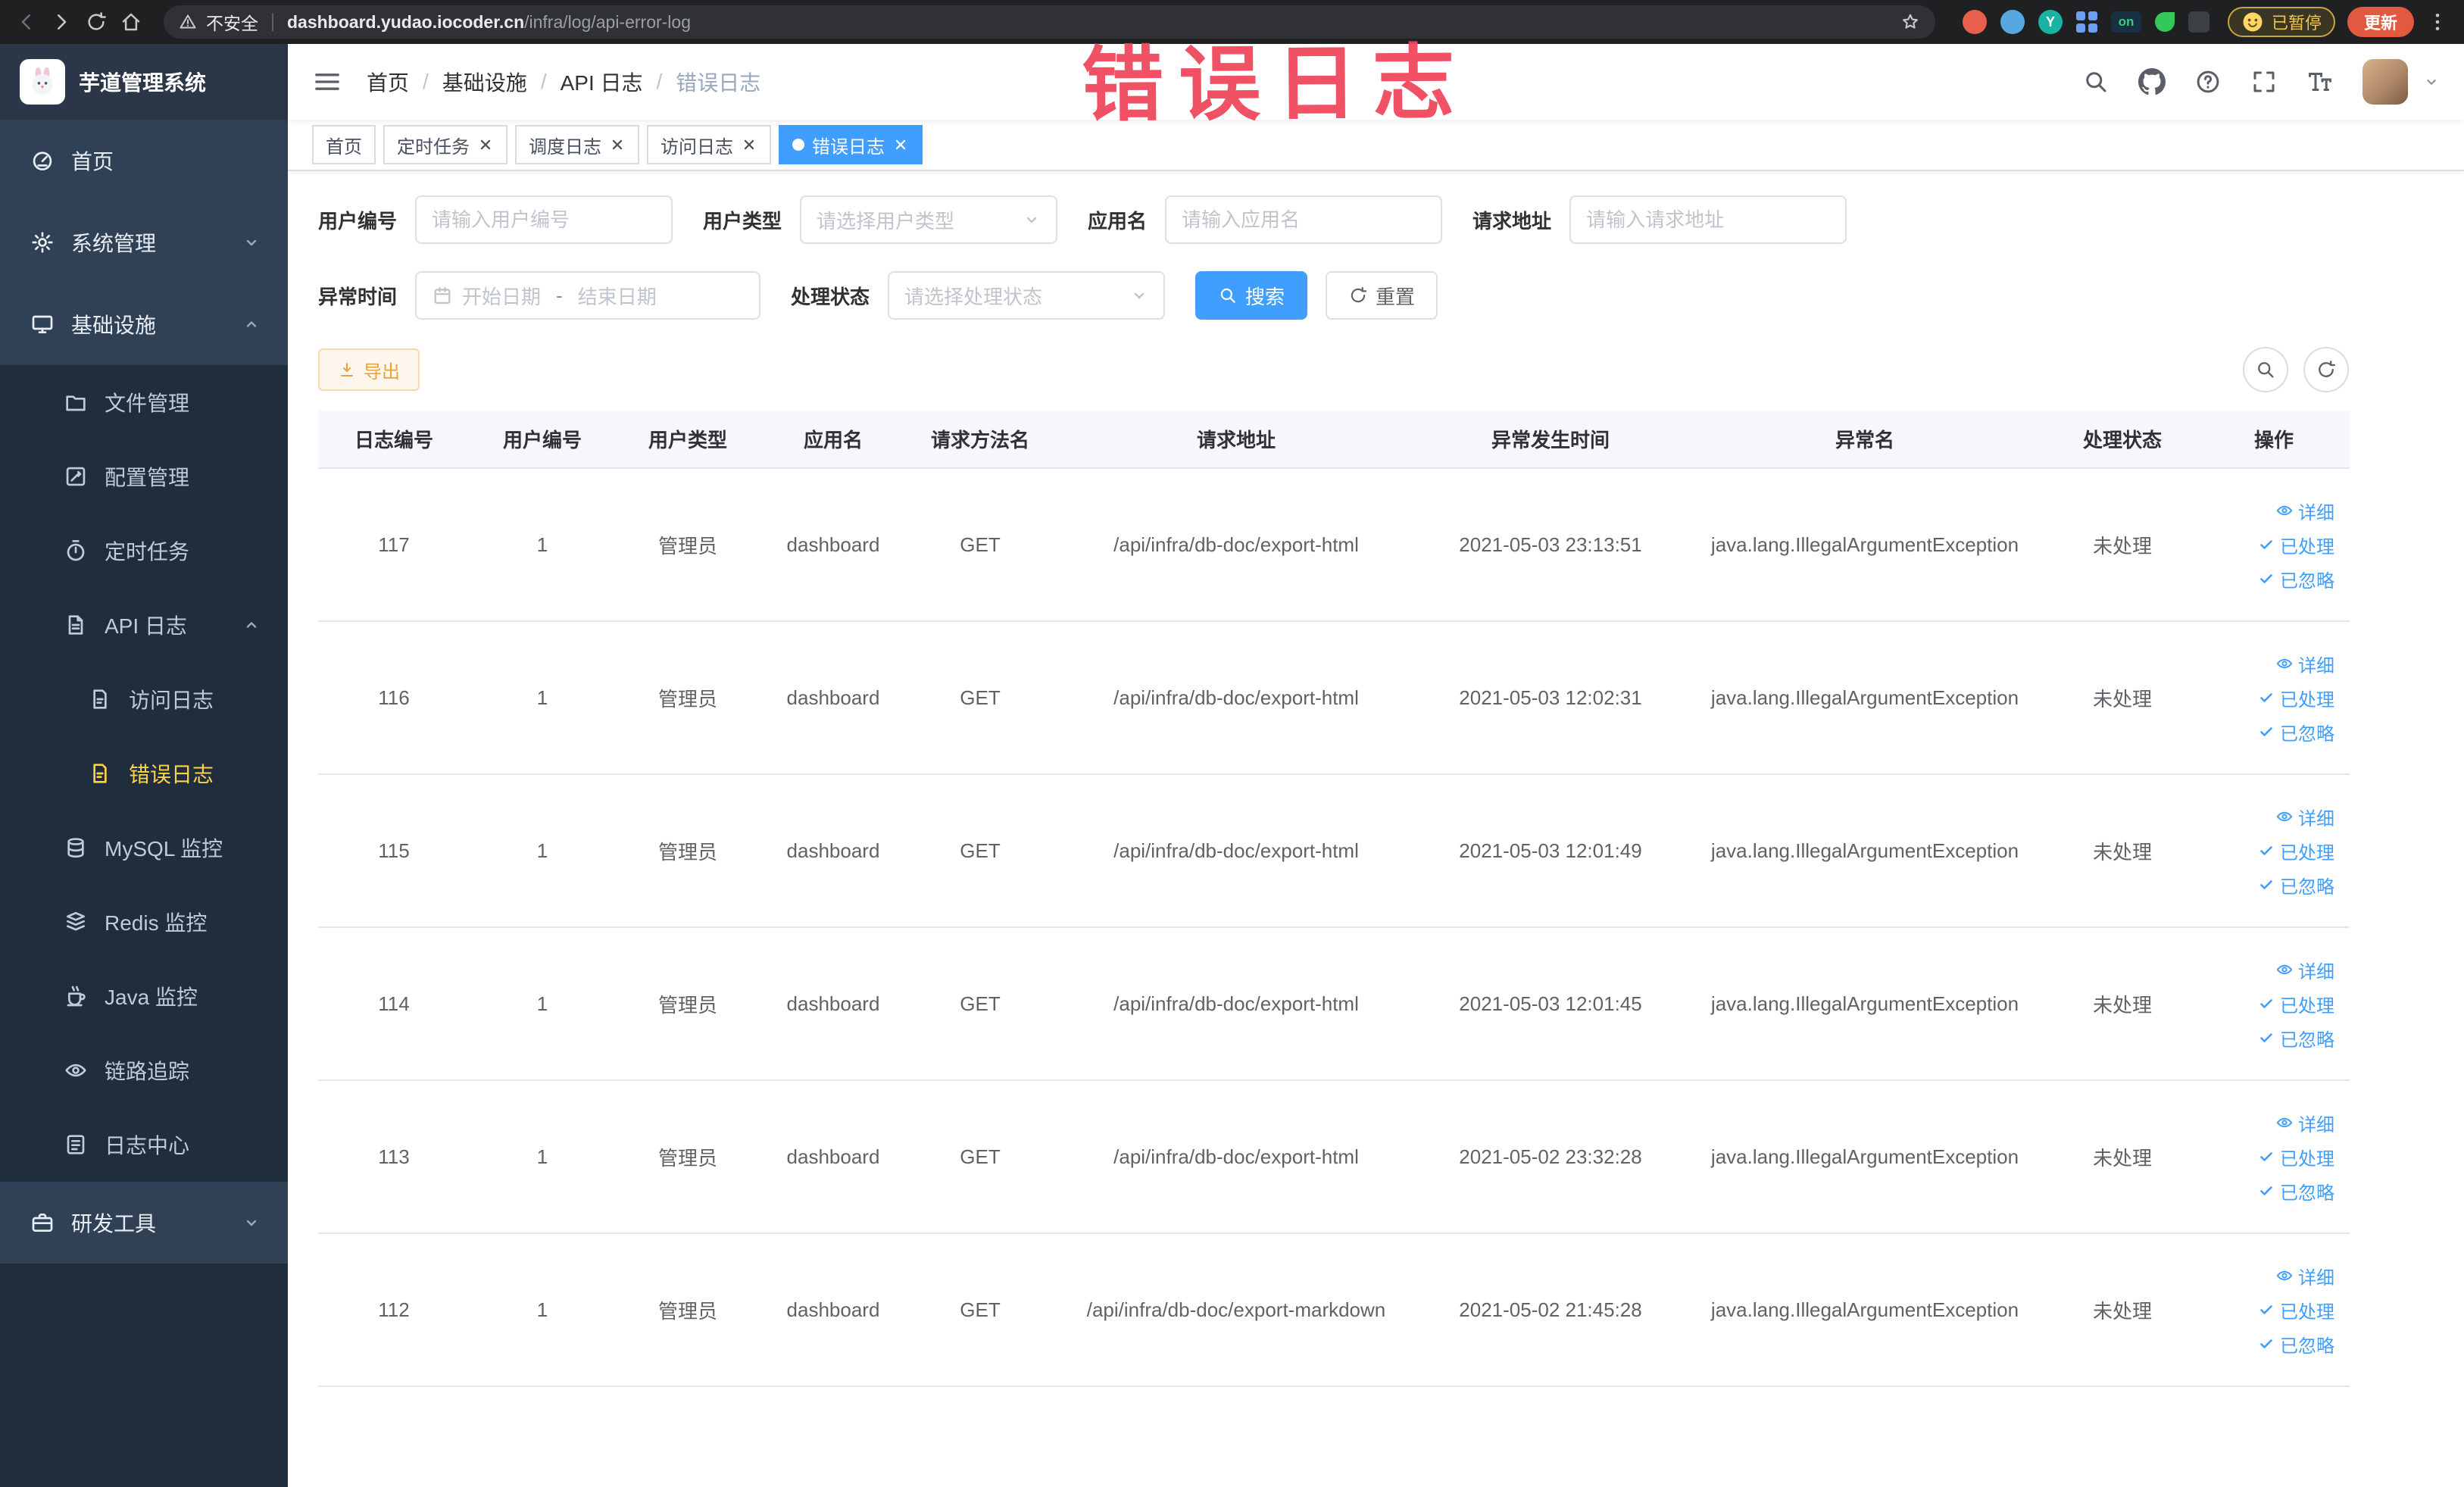 The height and width of the screenshot is (1487, 2464). What do you see at coordinates (144, 1223) in the screenshot?
I see `sidebar-item-dev-tools: 研发工具` at bounding box center [144, 1223].